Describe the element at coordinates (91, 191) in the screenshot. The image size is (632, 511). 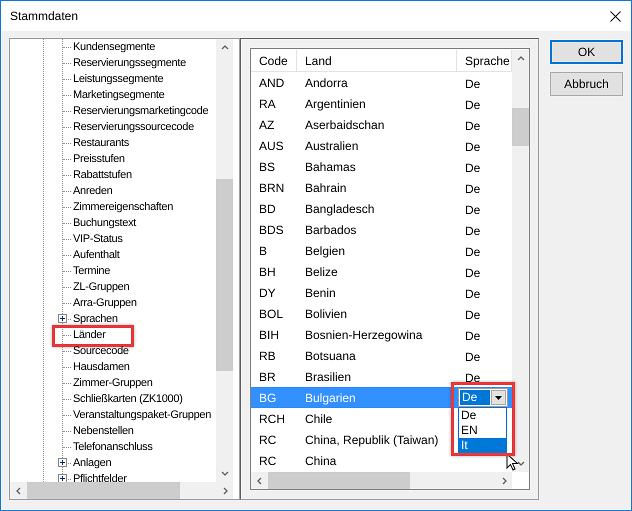
I see `tree-item: Anreden` at that location.